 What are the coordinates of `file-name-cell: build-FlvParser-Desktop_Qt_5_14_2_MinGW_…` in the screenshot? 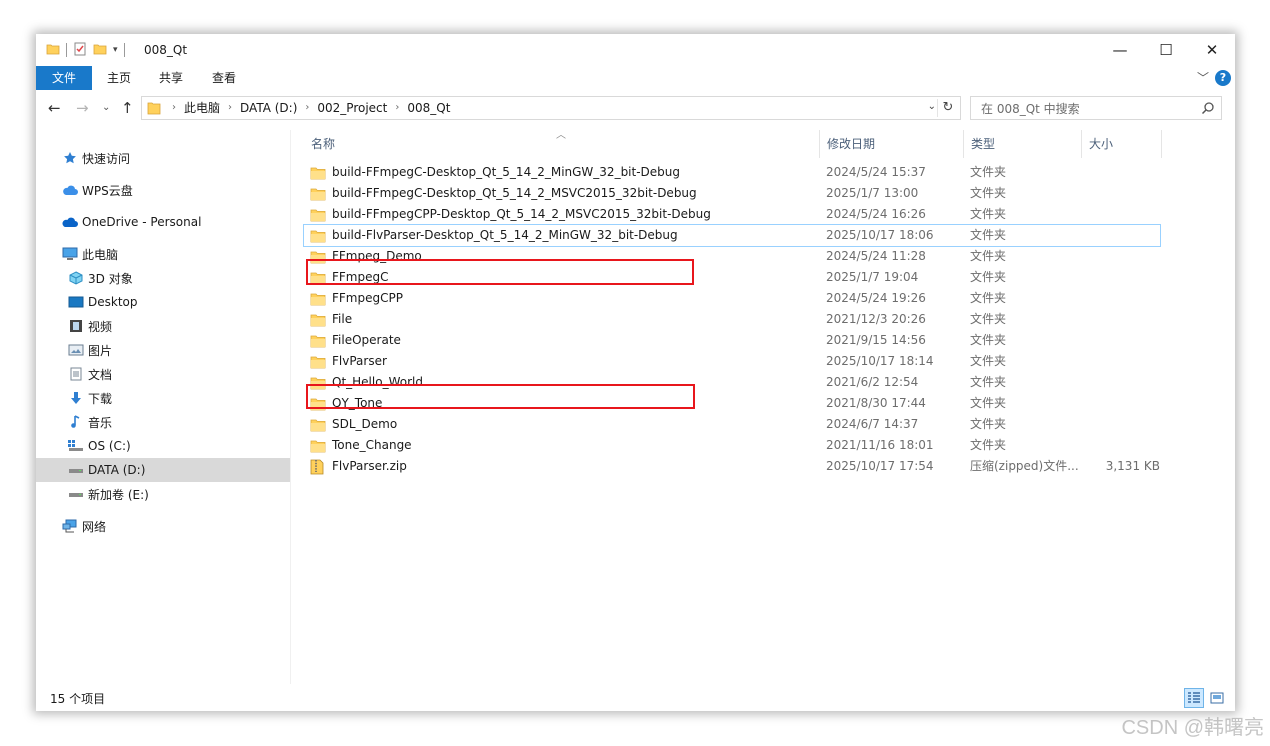 It's located at (562, 235).